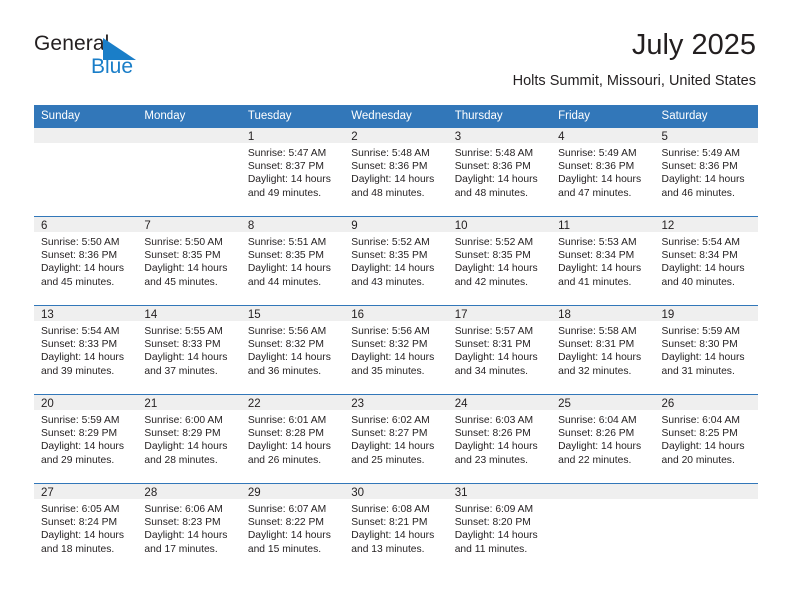  I want to click on day-number: 3, so click(499, 135).